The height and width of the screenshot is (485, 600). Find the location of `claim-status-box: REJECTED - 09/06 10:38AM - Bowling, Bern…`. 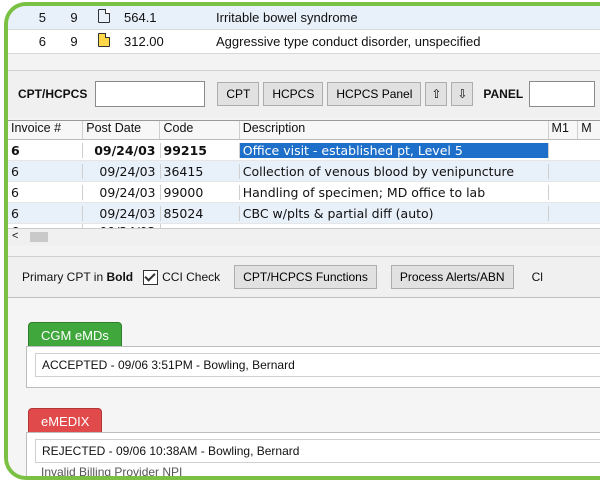

claim-status-box: REJECTED - 09/06 10:38AM - Bowling, Bern… is located at coordinates (313, 455).